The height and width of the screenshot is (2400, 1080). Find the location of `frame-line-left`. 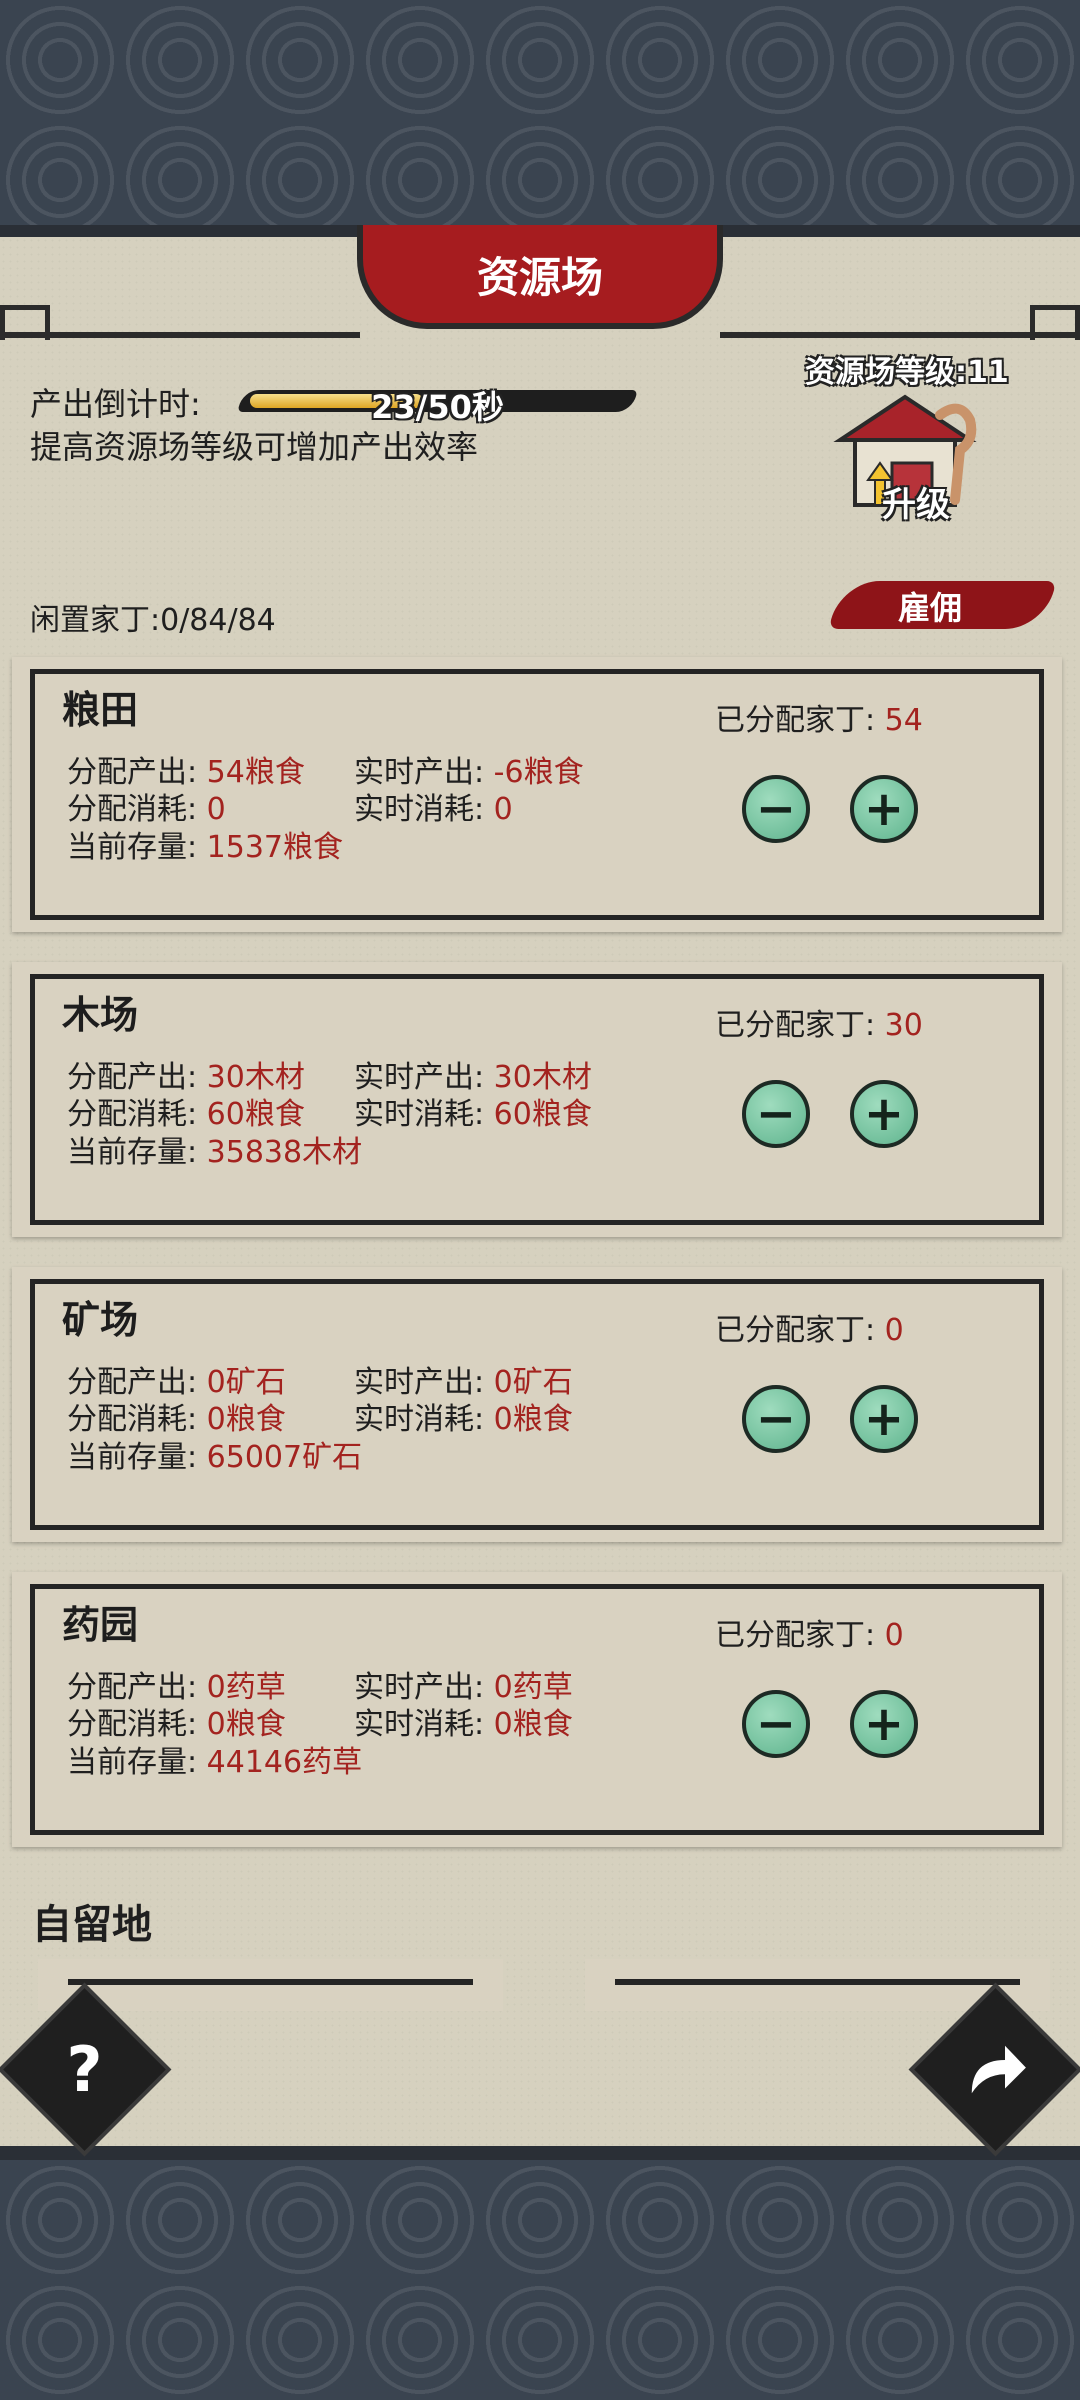

frame-line-left is located at coordinates (180, 335).